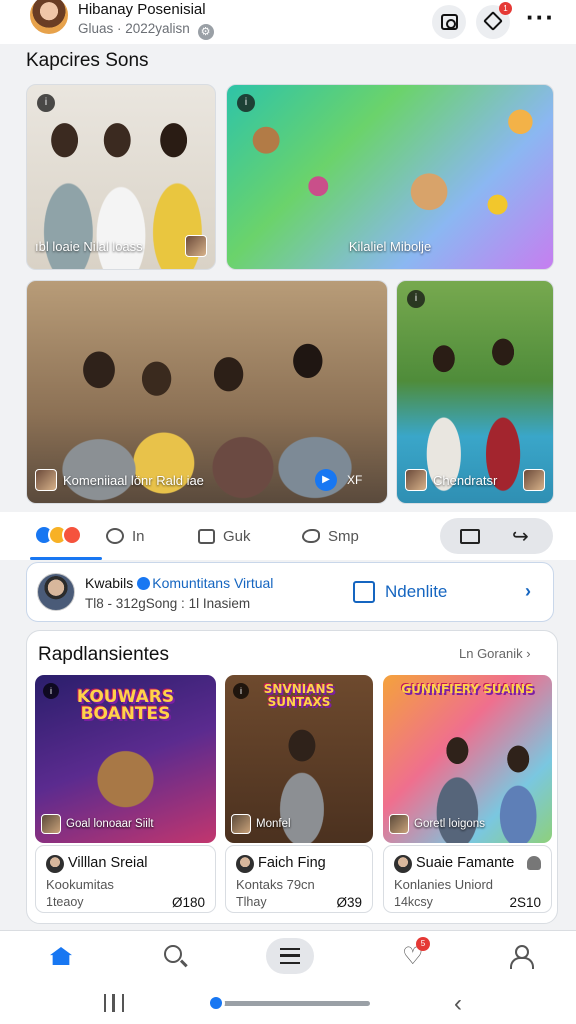  I want to click on menu-icon, so click(290, 956).